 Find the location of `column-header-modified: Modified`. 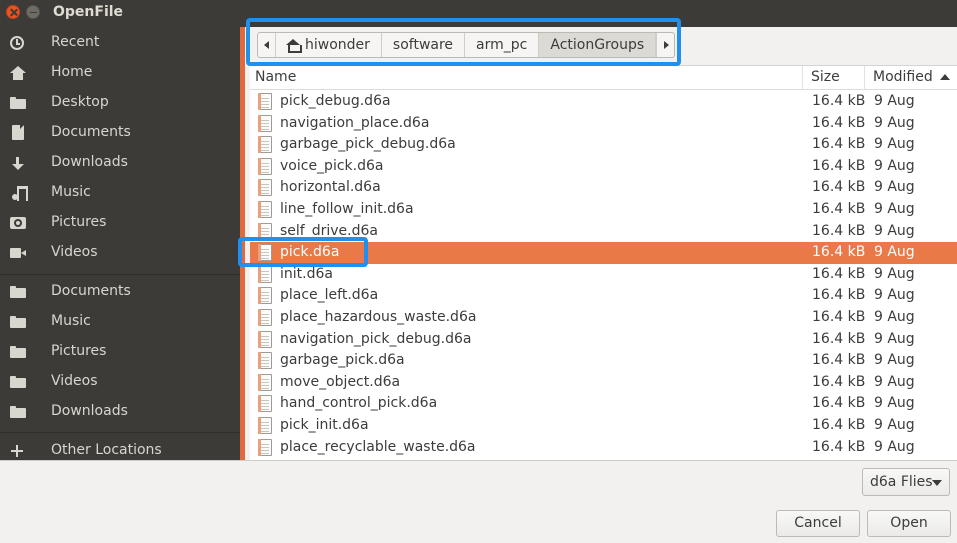

column-header-modified: Modified is located at coordinates (903, 77).